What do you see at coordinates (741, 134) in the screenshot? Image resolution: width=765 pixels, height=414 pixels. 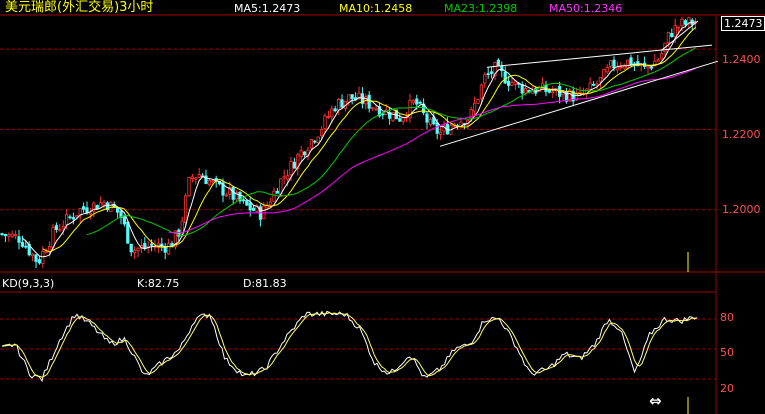 I see `price-tick-2: 1.2200` at bounding box center [741, 134].